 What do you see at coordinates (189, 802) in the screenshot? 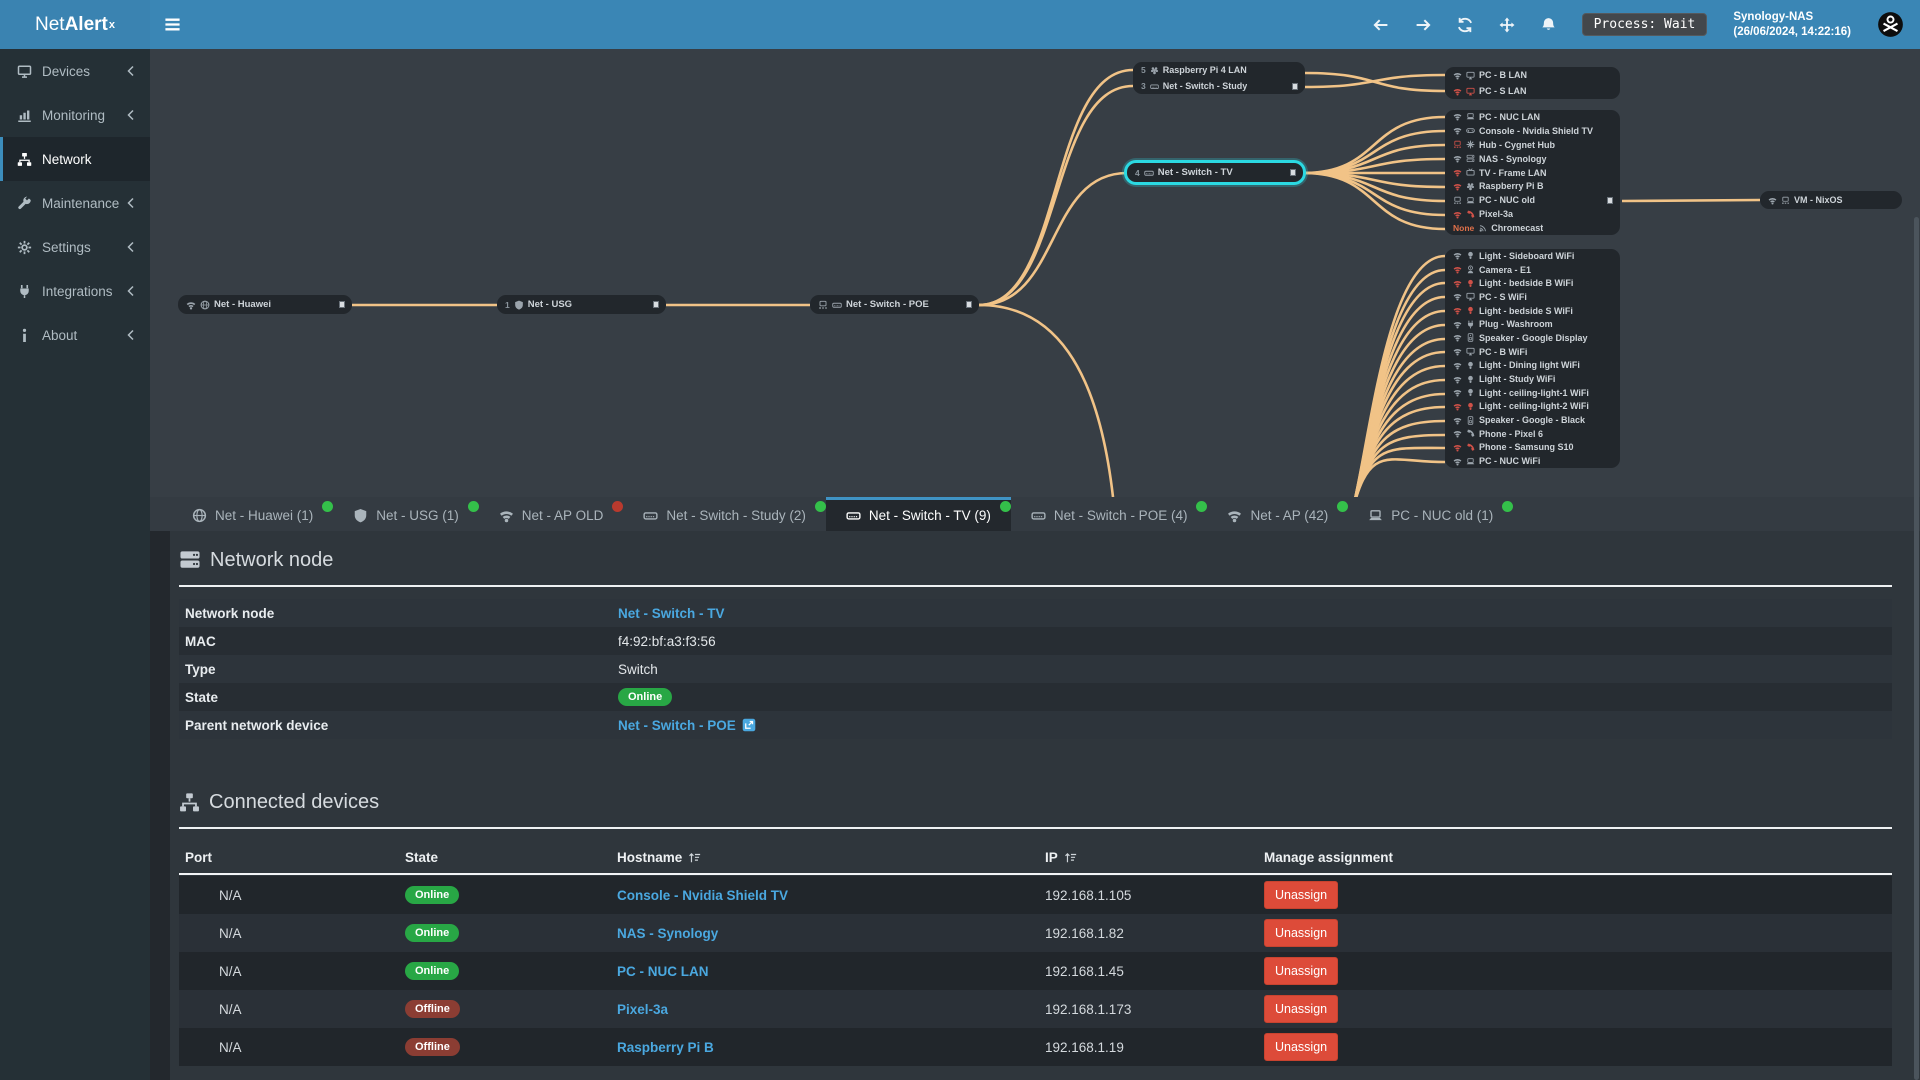
I see `sitemap-icon` at bounding box center [189, 802].